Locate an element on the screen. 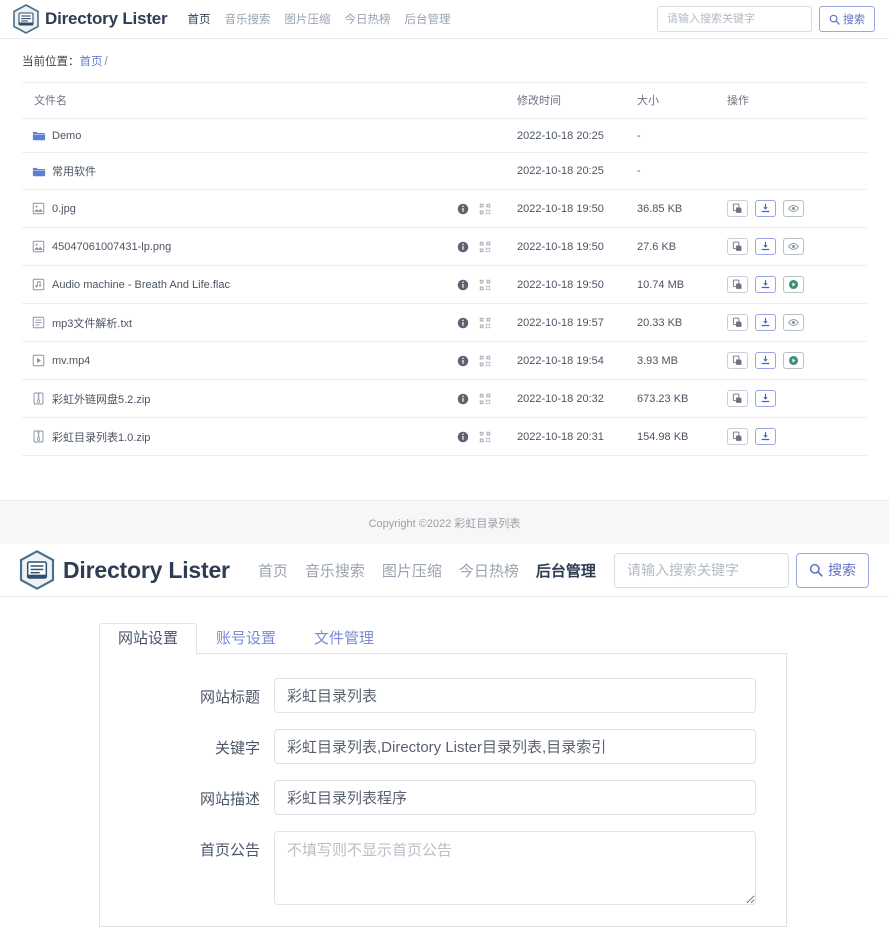 The width and height of the screenshot is (889, 927). search-button: 搜索 is located at coordinates (847, 19).